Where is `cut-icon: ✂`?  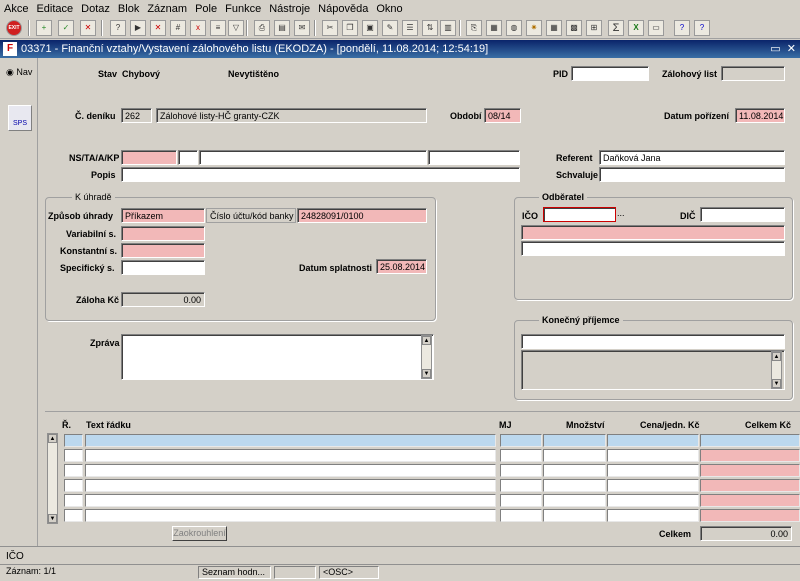
cut-icon: ✂ is located at coordinates (330, 28).